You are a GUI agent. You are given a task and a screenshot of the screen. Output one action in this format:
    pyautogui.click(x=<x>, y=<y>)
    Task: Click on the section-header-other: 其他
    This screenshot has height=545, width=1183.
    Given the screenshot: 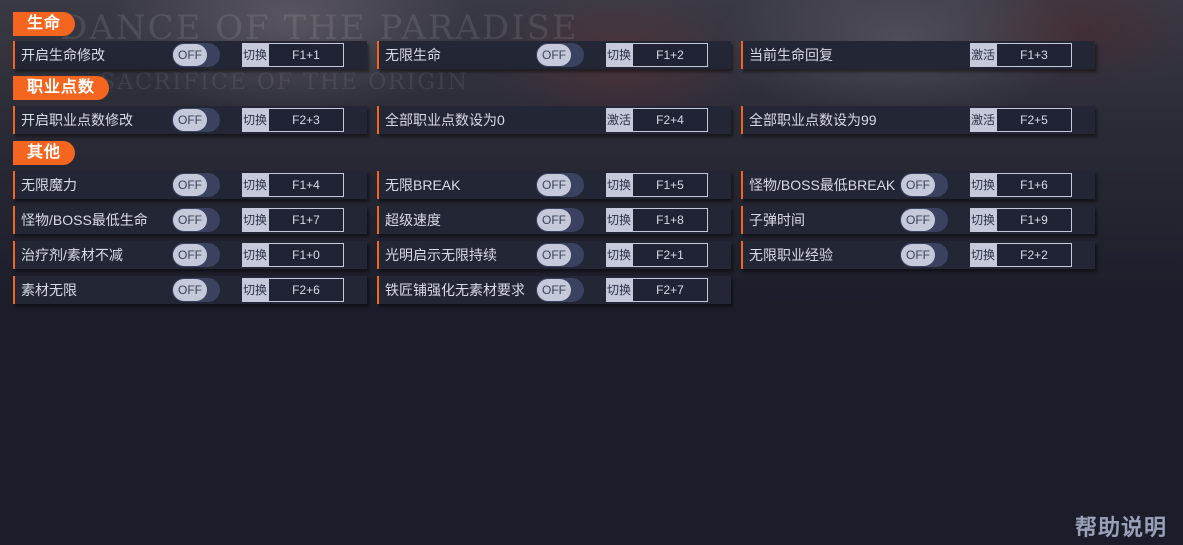 What is the action you would take?
    pyautogui.click(x=44, y=153)
    